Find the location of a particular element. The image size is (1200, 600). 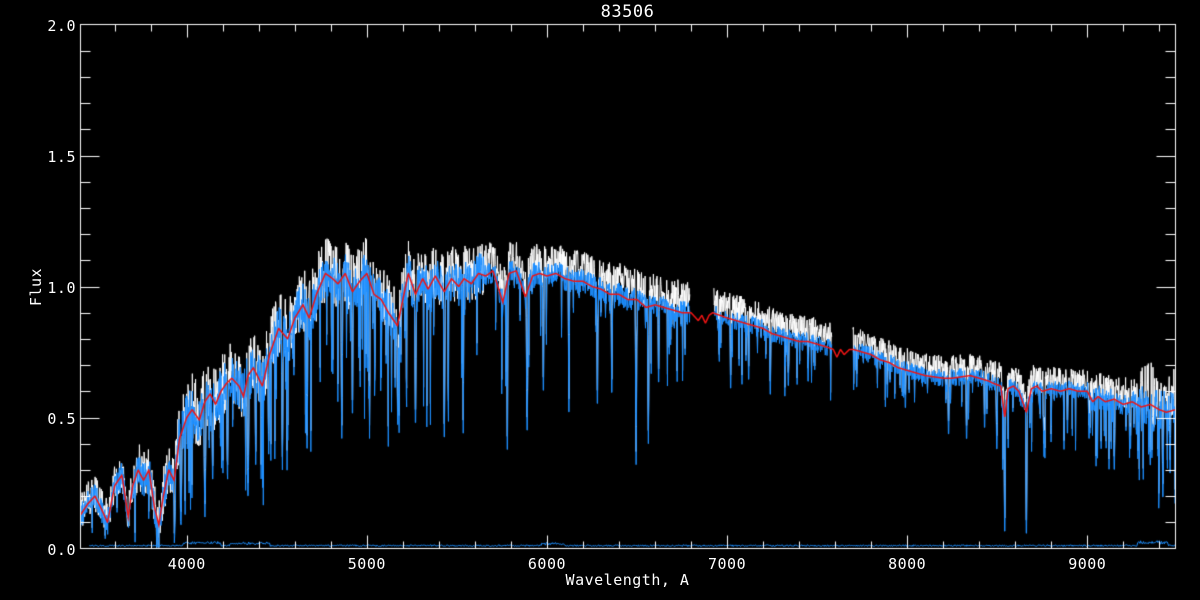

x-tick-label: 5000 is located at coordinates (366, 564).